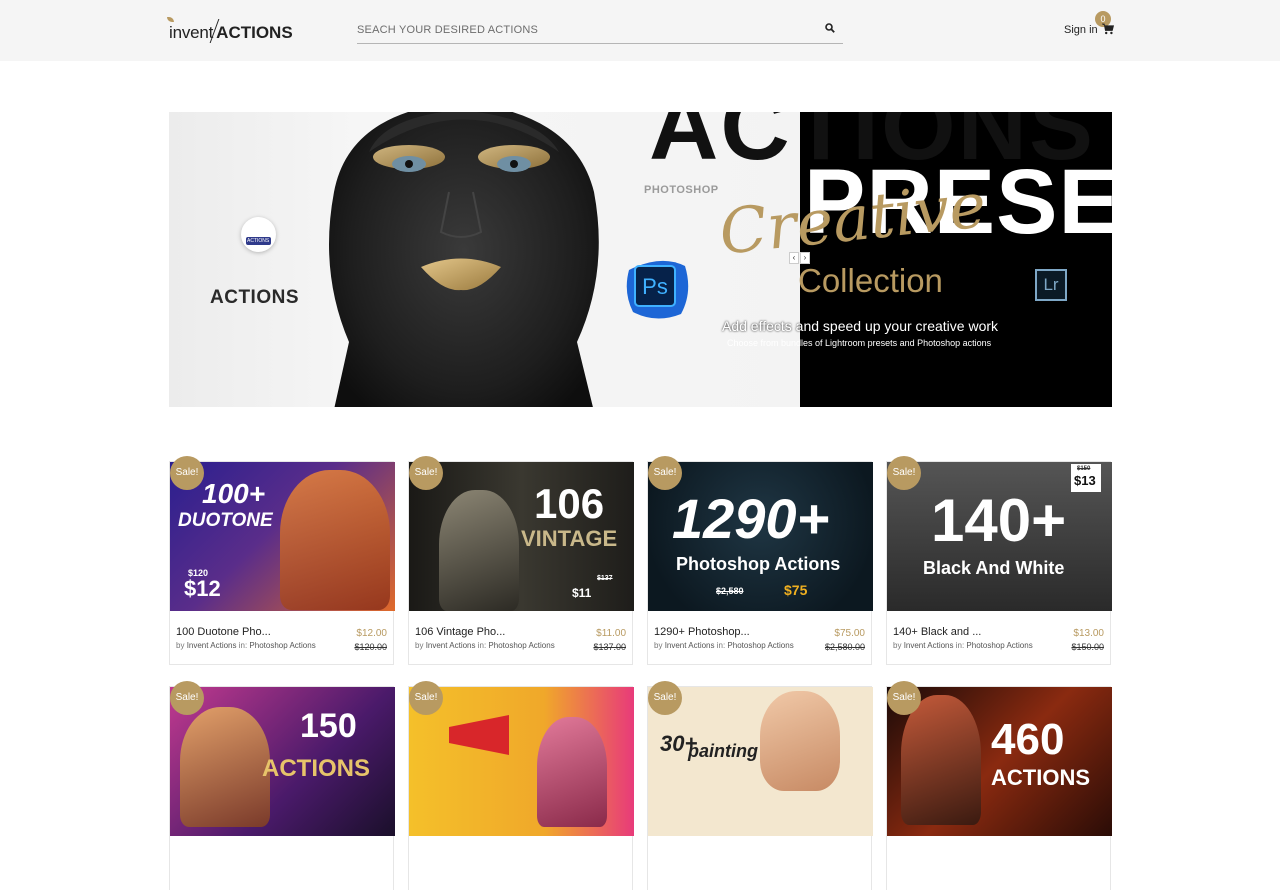 This screenshot has height=890, width=1280. Describe the element at coordinates (844, 647) in the screenshot. I see `product-old-price: $2,580.00` at that location.